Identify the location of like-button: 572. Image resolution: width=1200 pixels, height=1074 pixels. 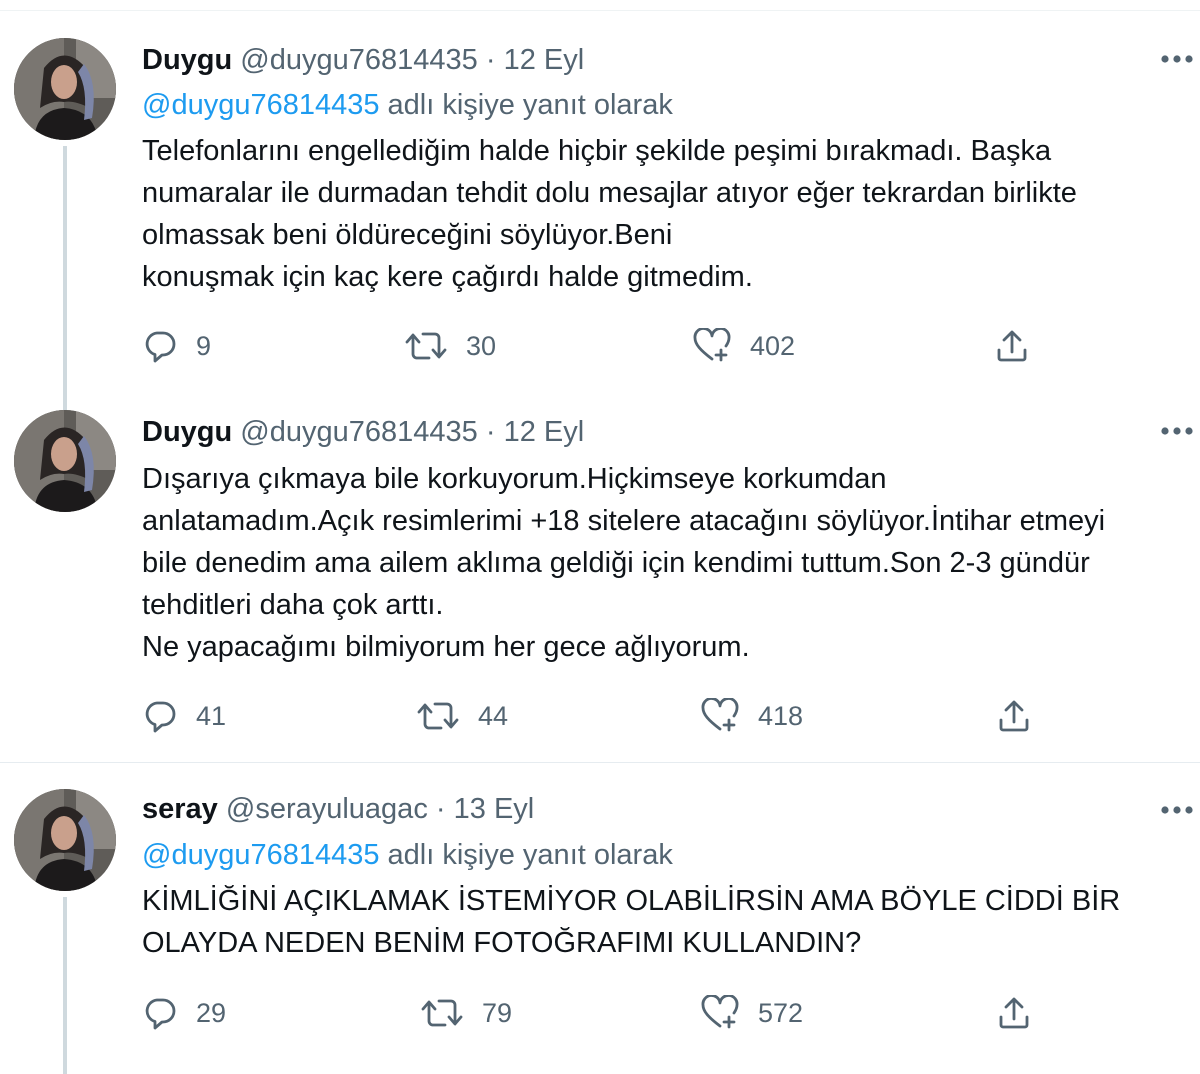
(751, 1013).